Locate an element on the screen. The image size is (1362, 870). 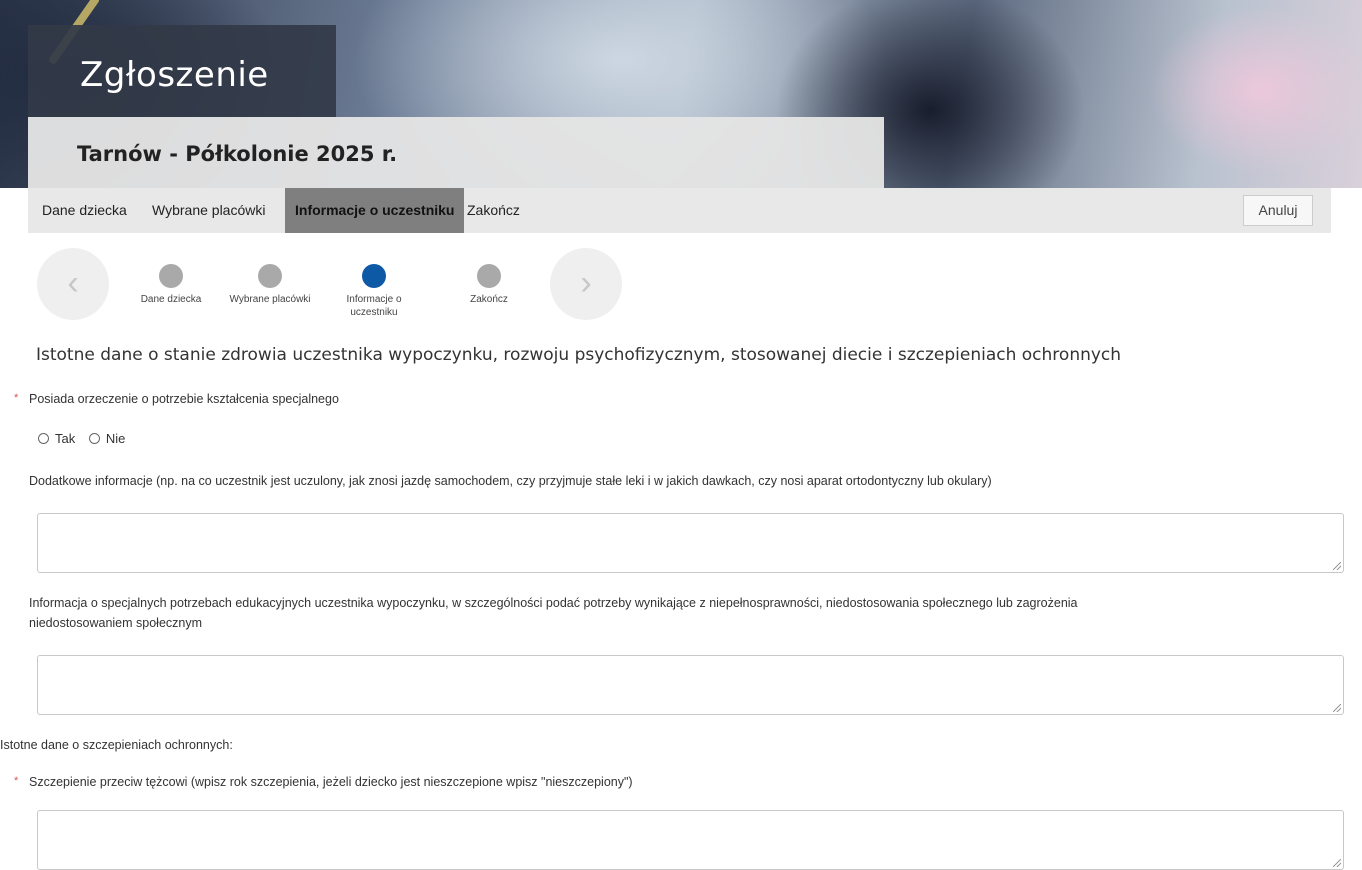
radio-tak: Tak is located at coordinates (56, 438).